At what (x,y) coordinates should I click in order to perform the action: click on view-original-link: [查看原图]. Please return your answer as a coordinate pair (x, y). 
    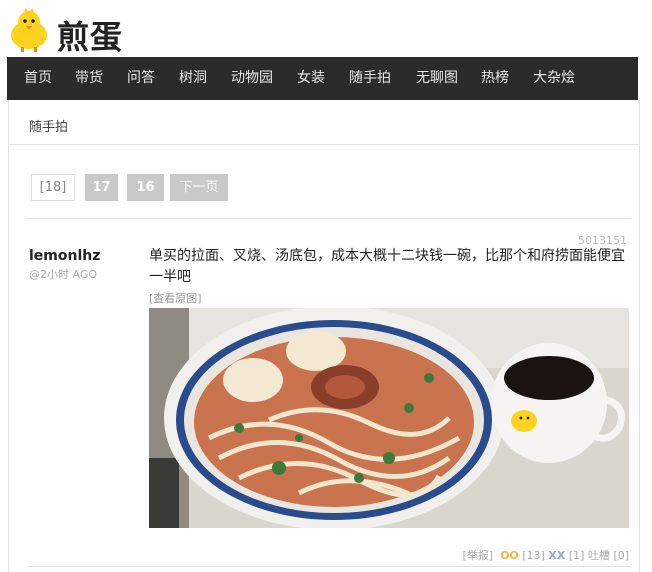
    Looking at the image, I should click on (175, 298).